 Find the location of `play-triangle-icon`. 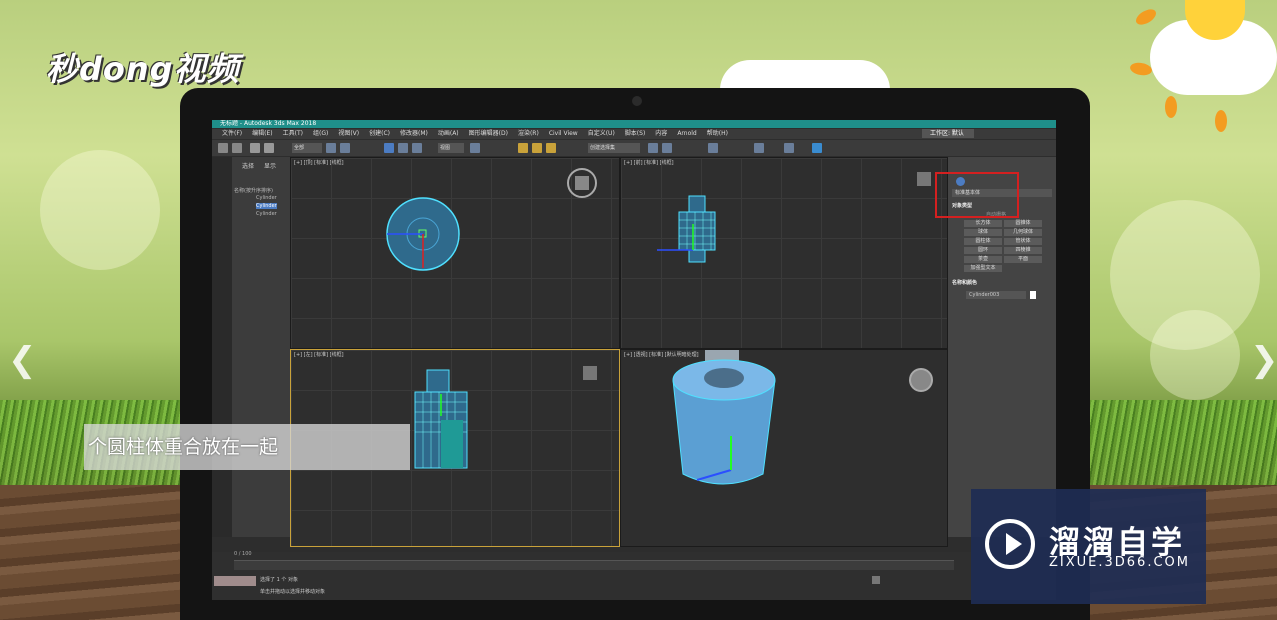

play-triangle-icon is located at coordinates (1014, 544).